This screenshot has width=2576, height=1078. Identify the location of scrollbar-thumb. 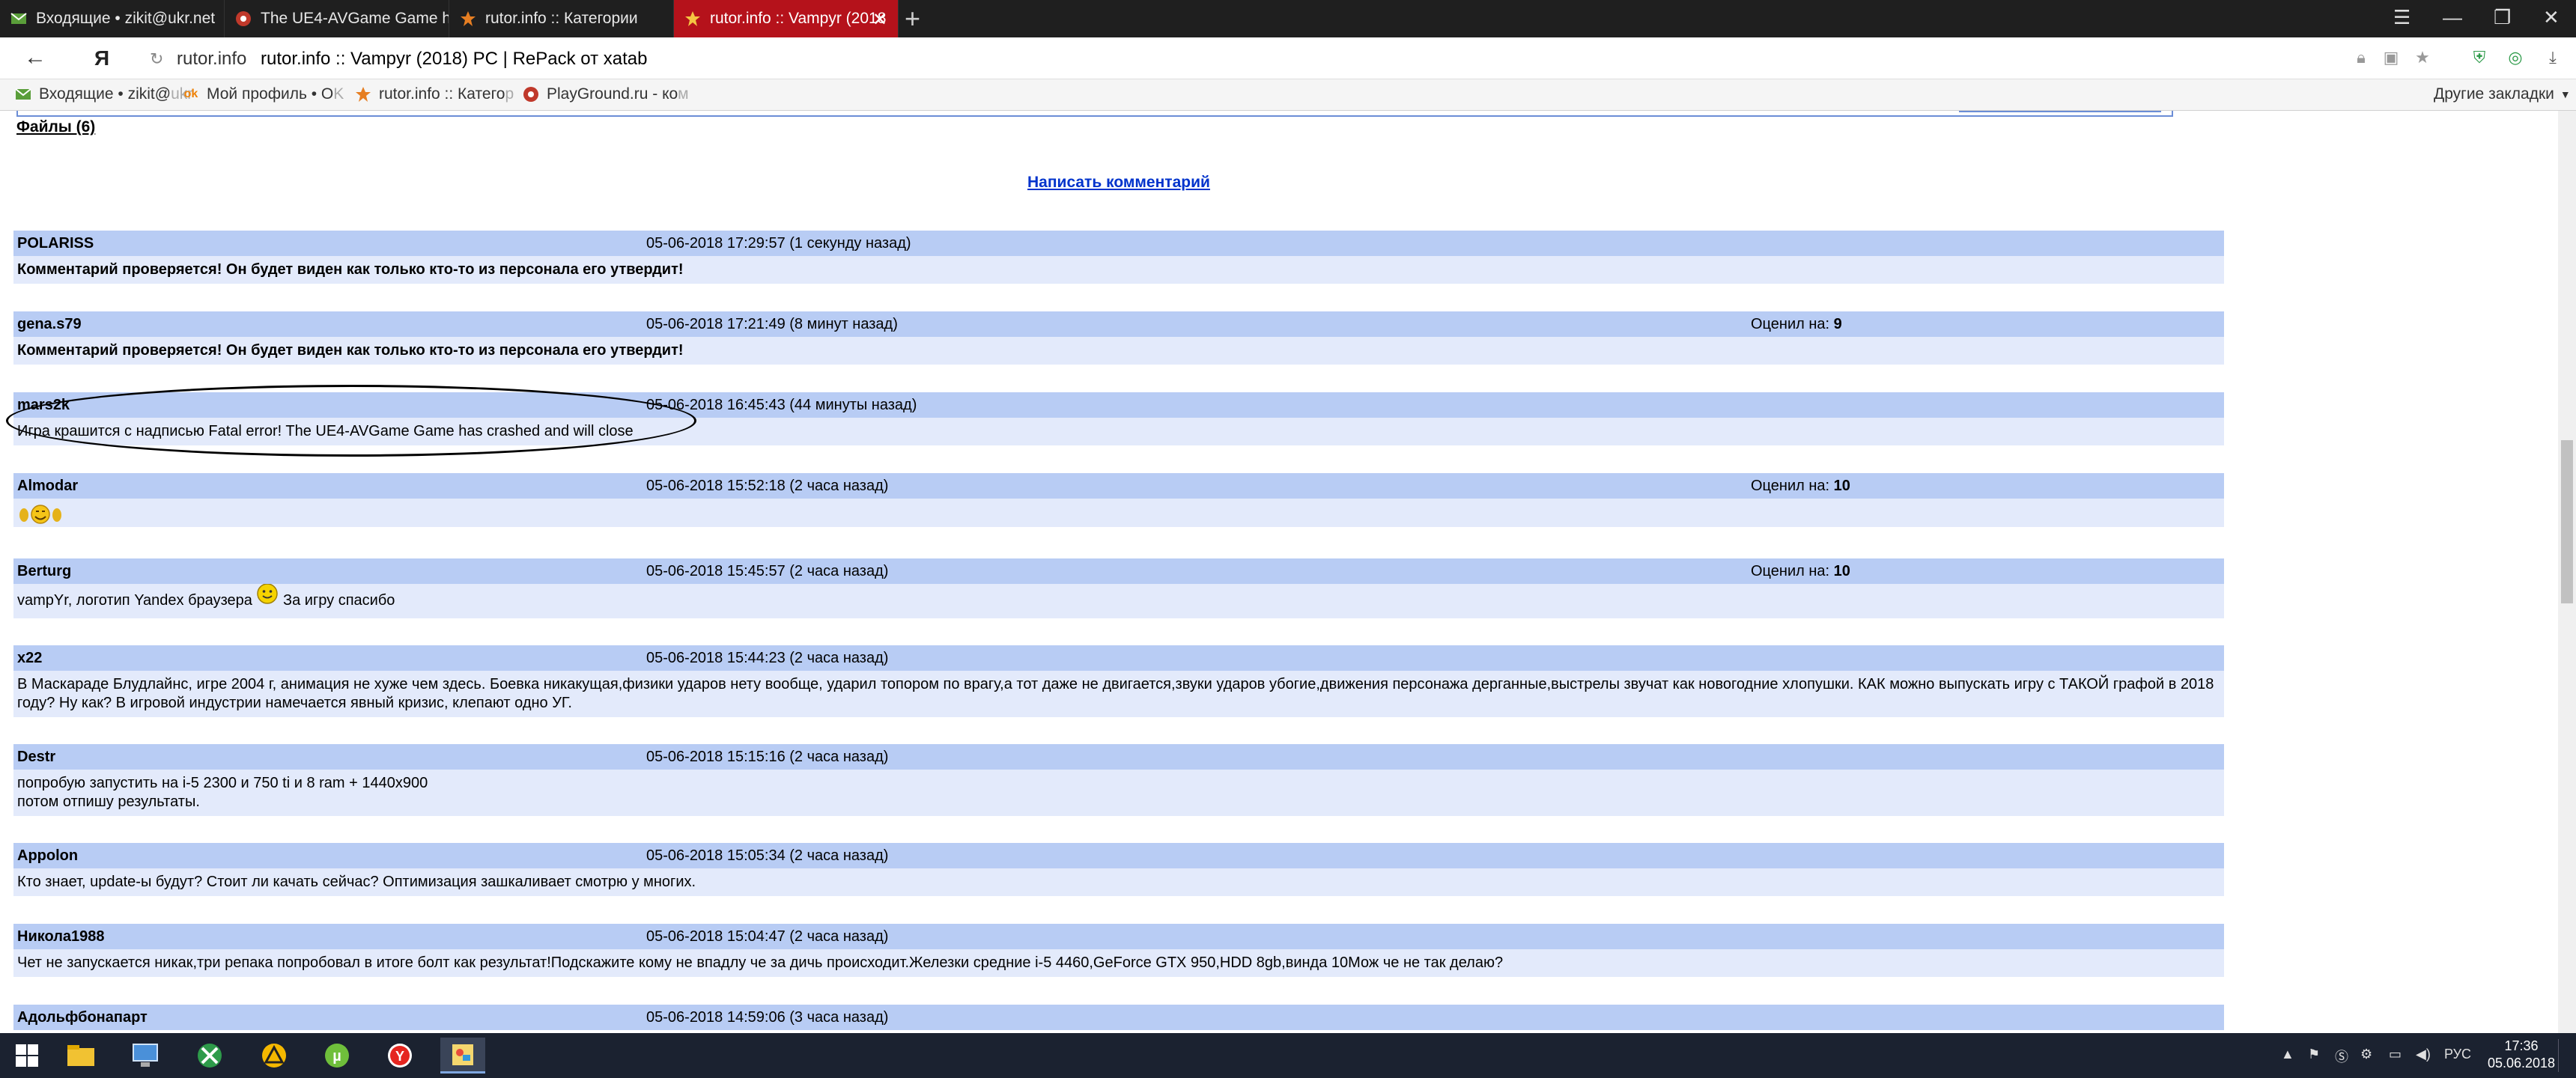
(2567, 521).